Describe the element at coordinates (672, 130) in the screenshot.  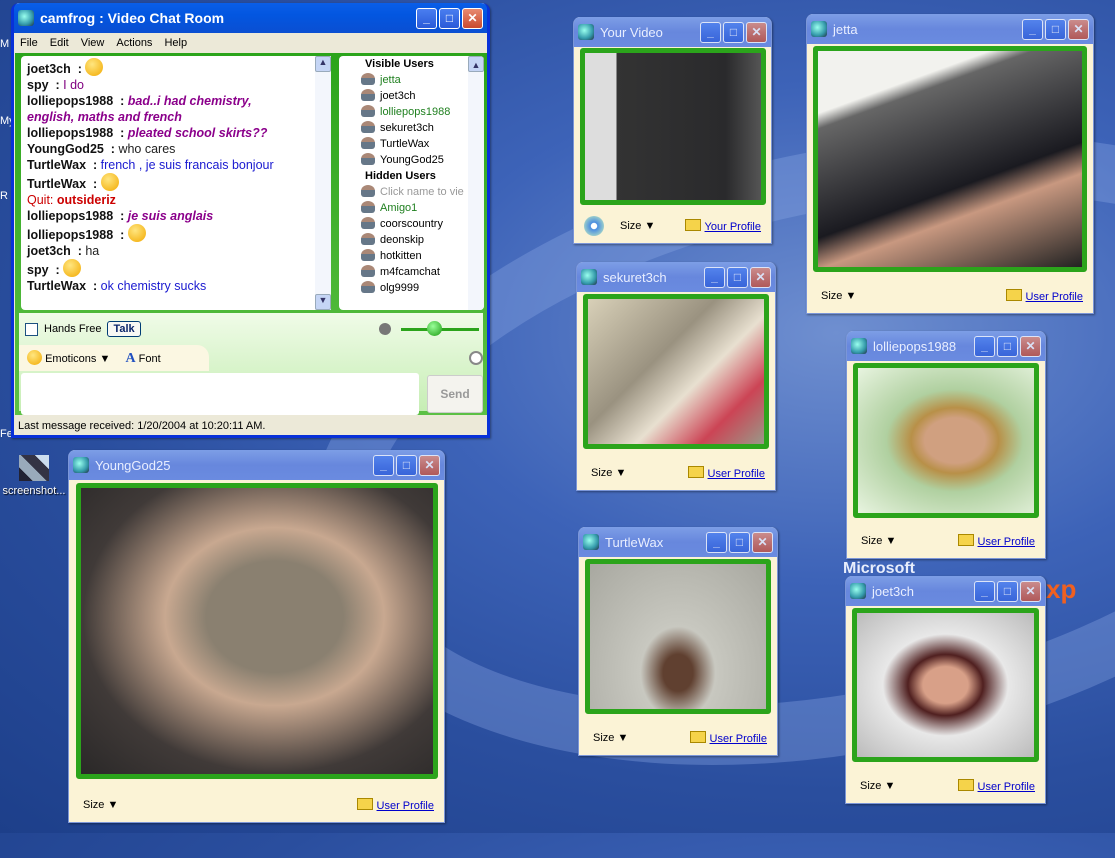
I see `video-window-your-video: Your Video _ □ ✕ Size ▼ Your Profile` at that location.